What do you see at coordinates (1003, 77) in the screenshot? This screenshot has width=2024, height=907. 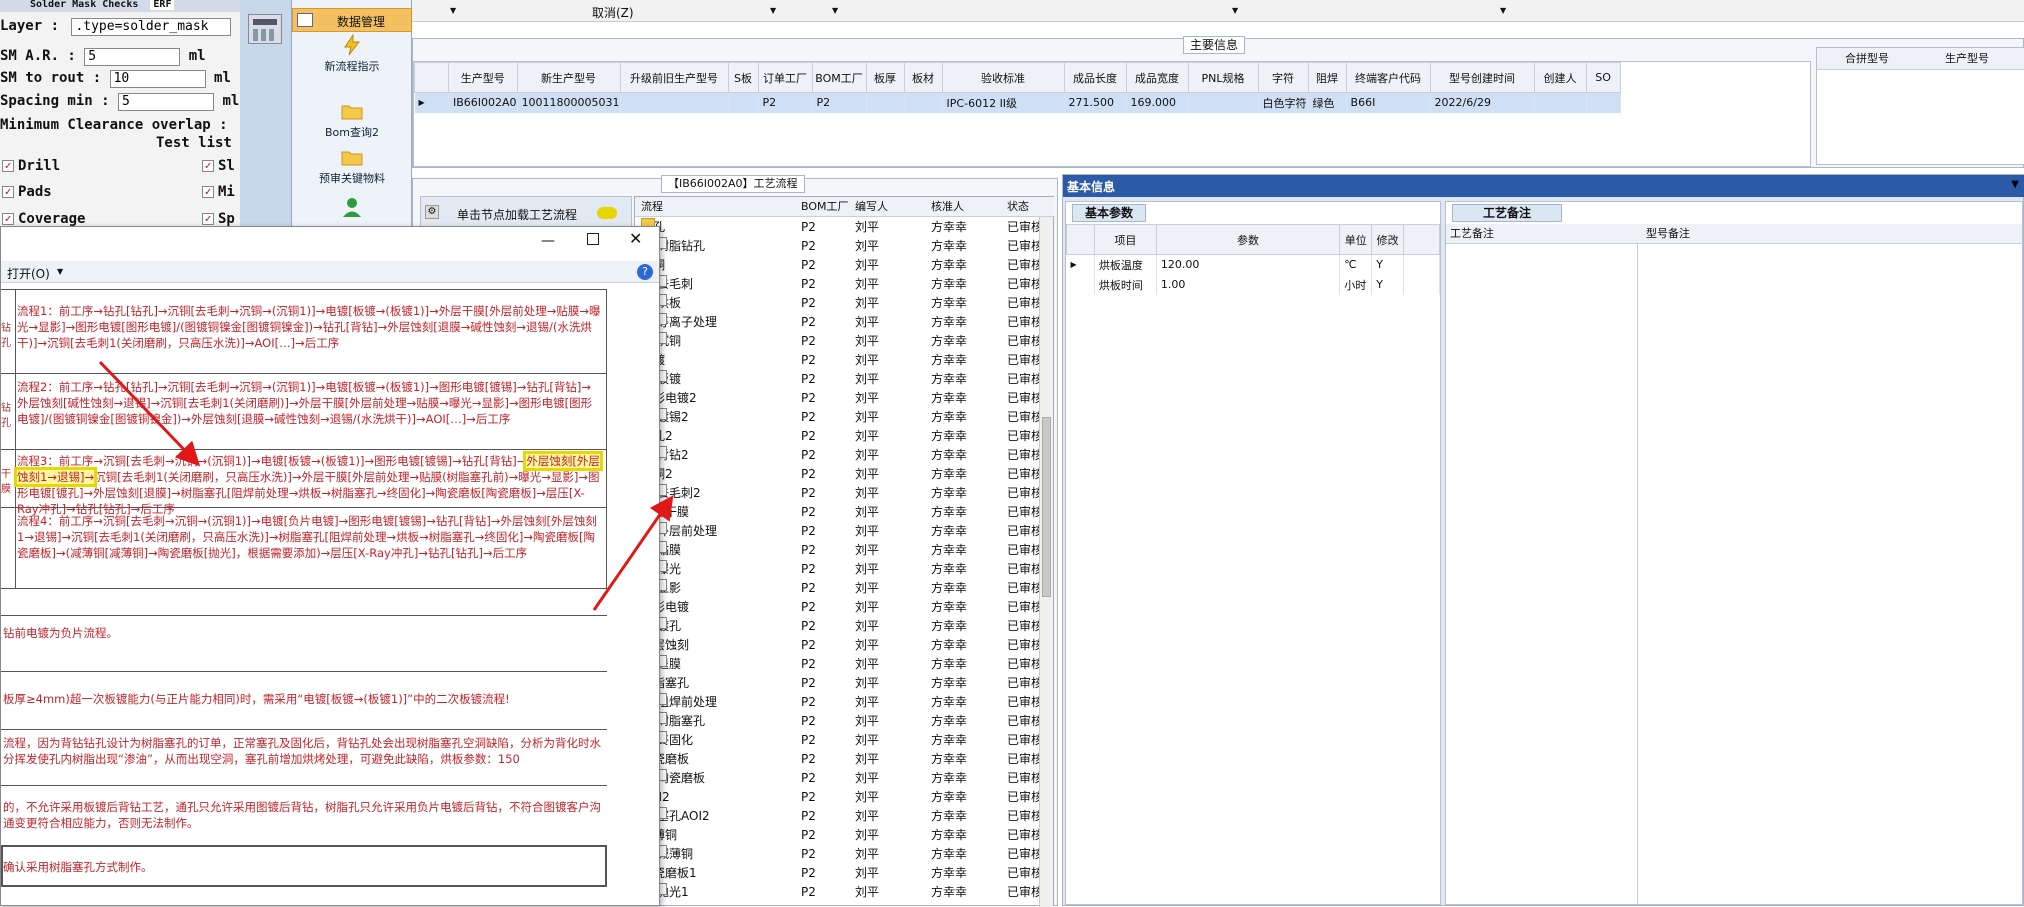 I see `column-header: 验收标准` at bounding box center [1003, 77].